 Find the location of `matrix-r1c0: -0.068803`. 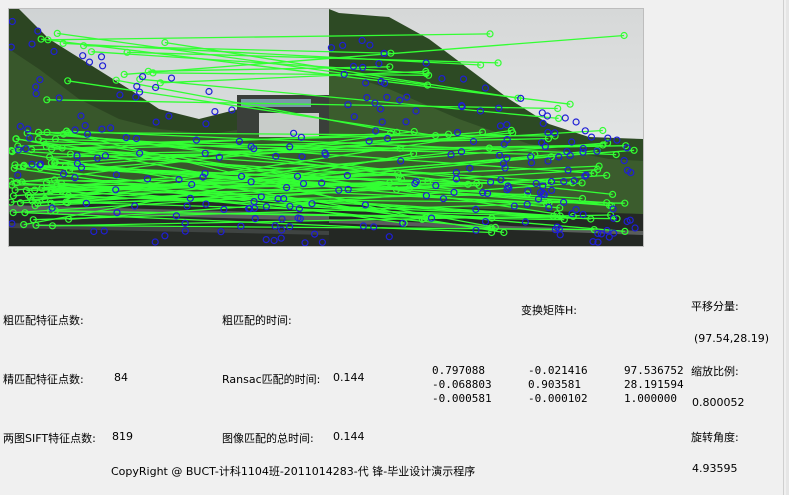

matrix-r1c0: -0.068803 is located at coordinates (462, 384).